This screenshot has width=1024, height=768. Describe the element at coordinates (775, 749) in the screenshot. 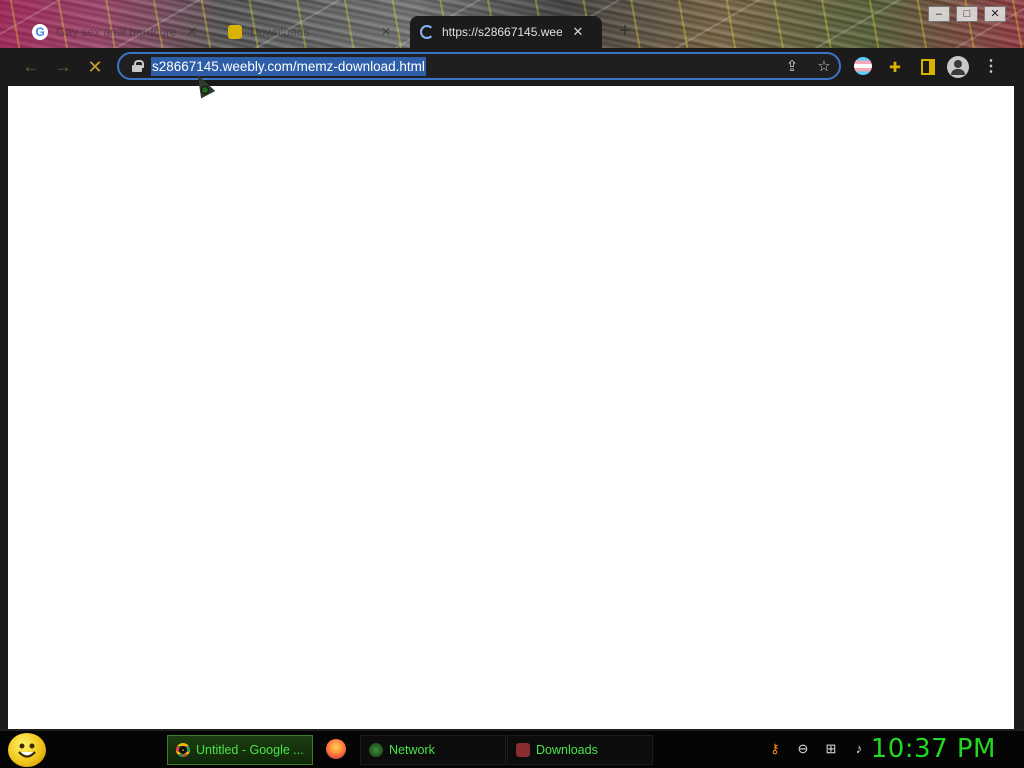

I see `key-icon: ⚷` at that location.